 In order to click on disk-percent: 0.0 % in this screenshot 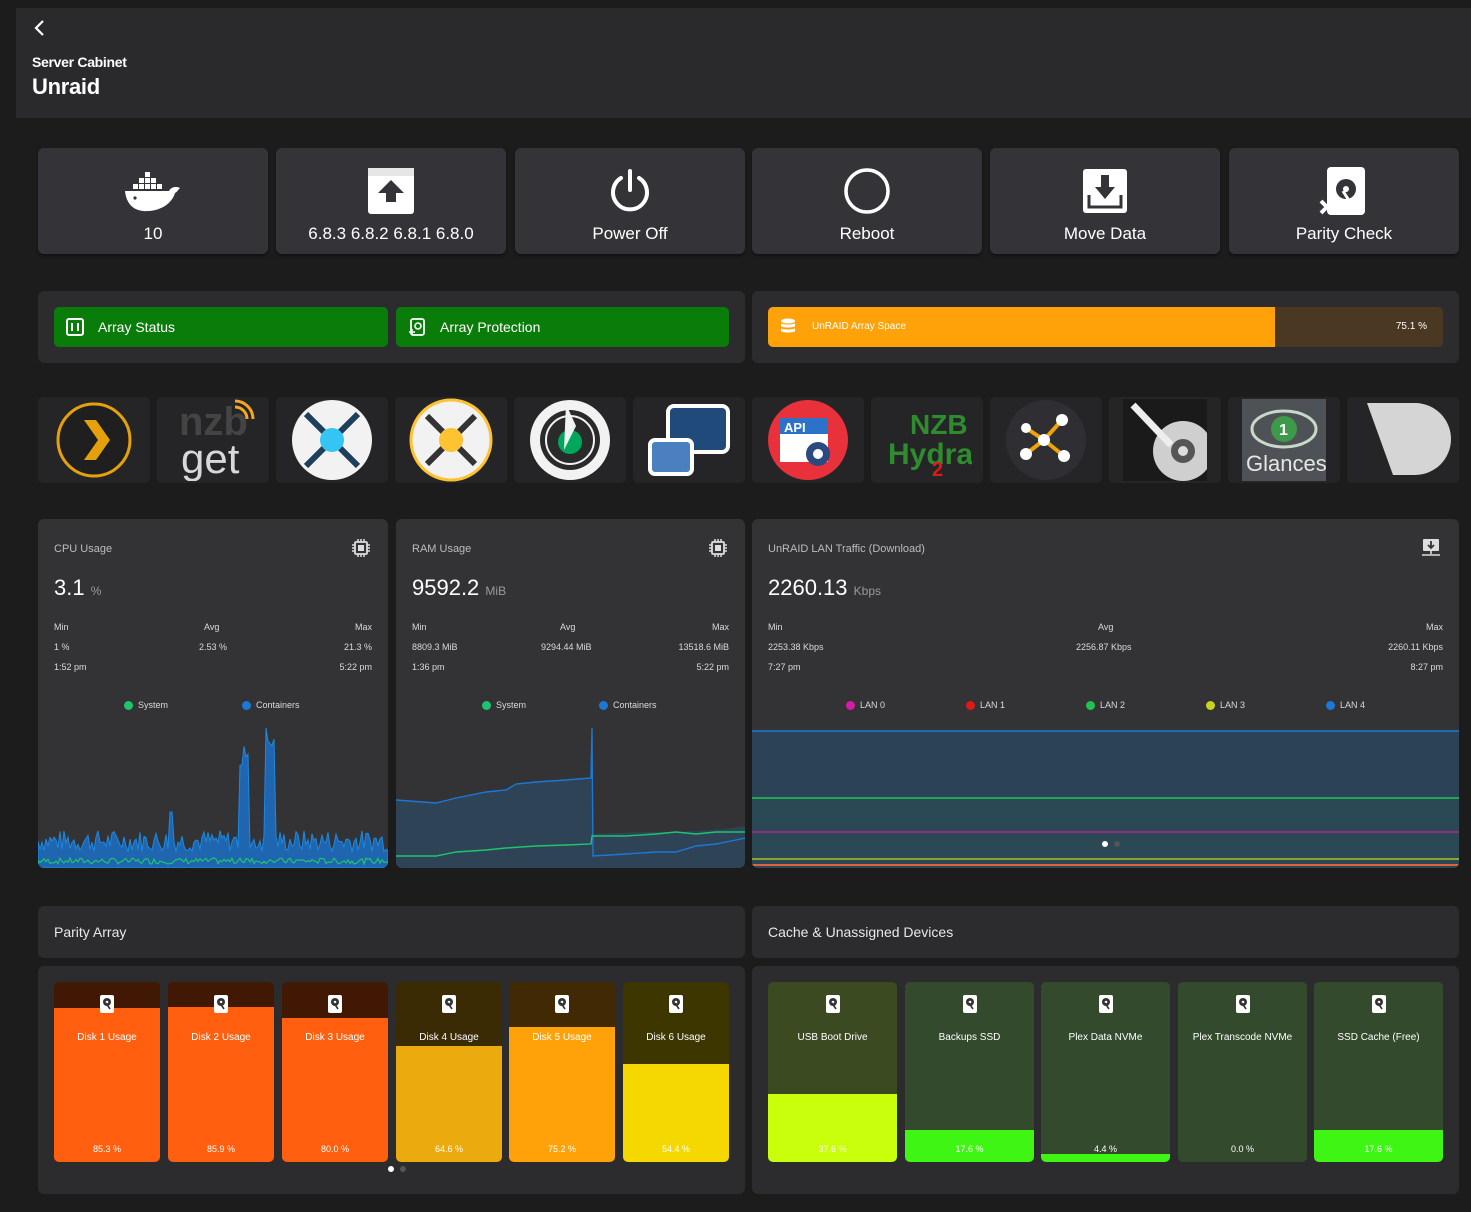, I will do `click(1242, 1149)`.